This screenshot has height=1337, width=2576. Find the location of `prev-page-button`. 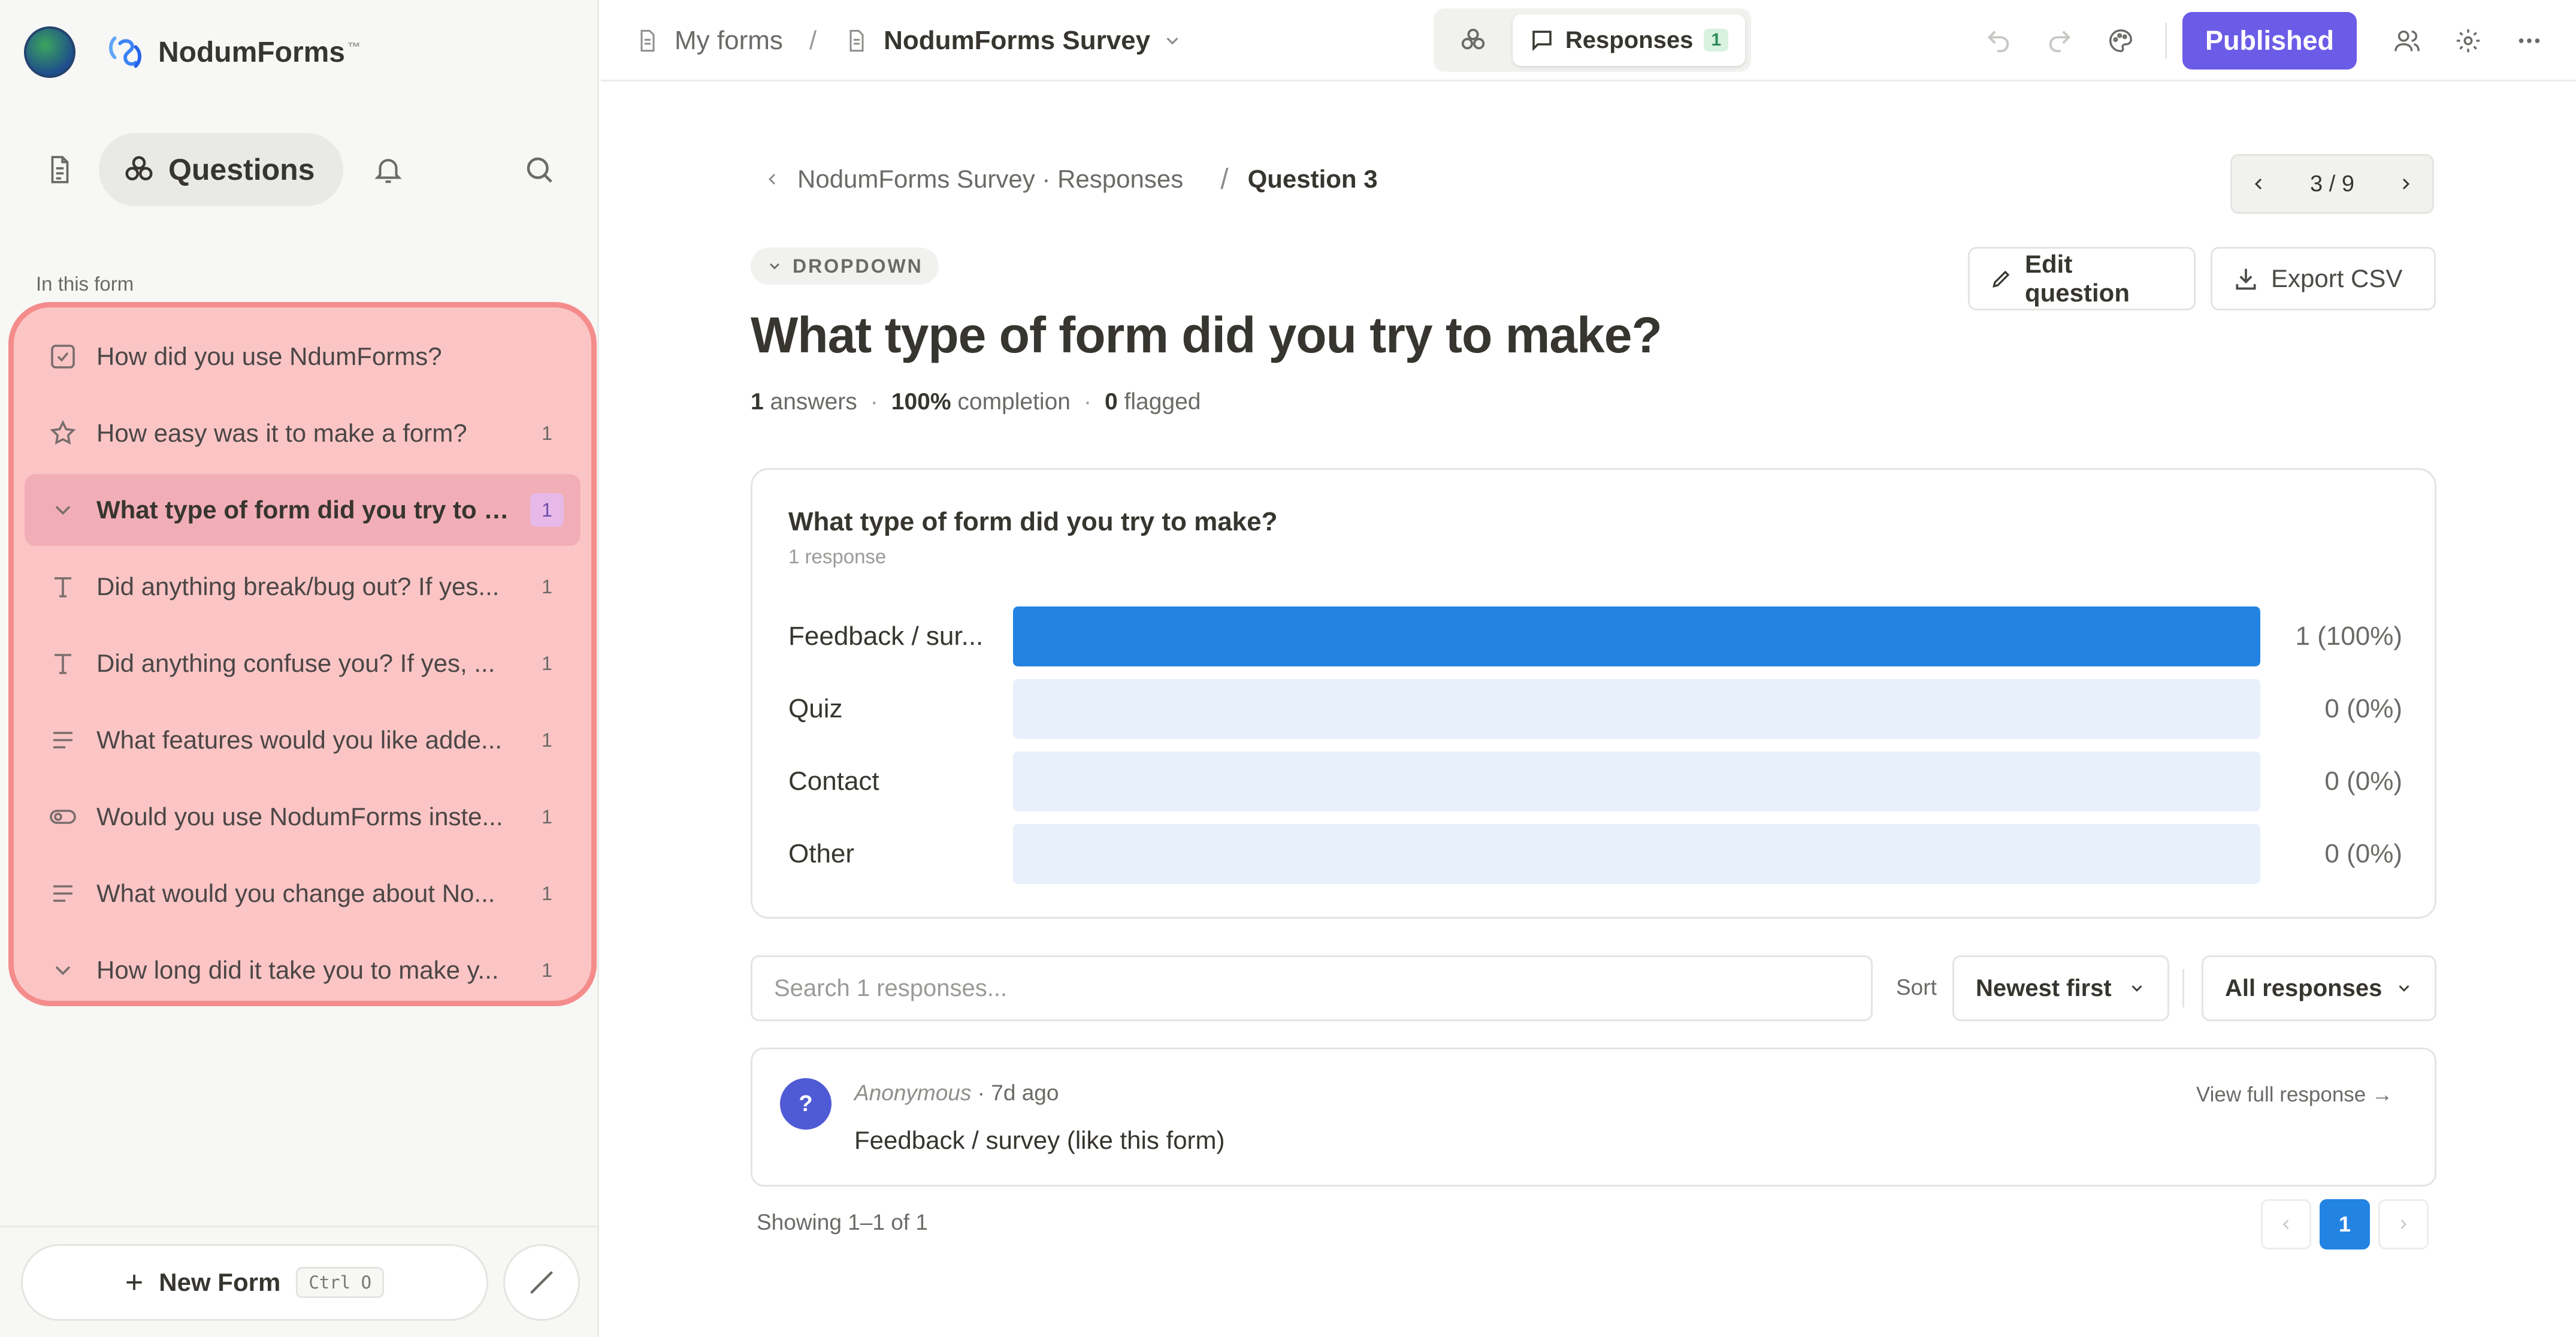

prev-page-button is located at coordinates (2286, 1225).